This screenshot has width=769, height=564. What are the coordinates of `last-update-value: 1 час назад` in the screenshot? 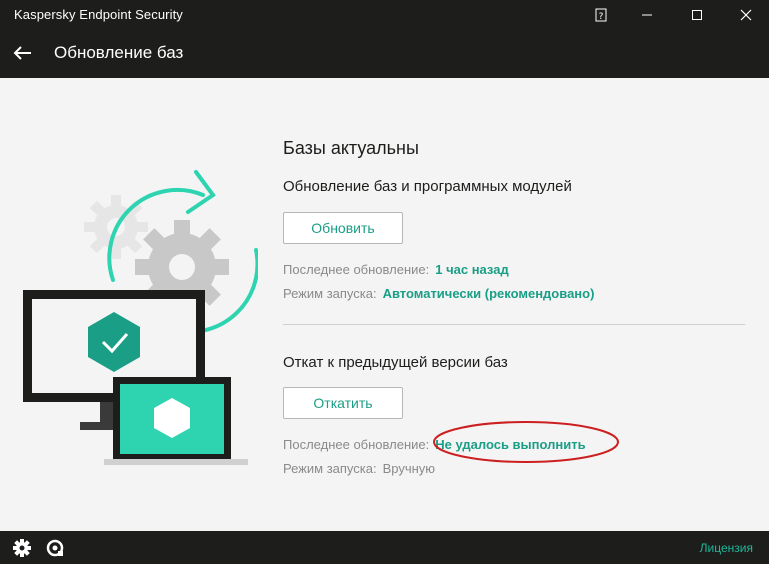 It's located at (472, 269).